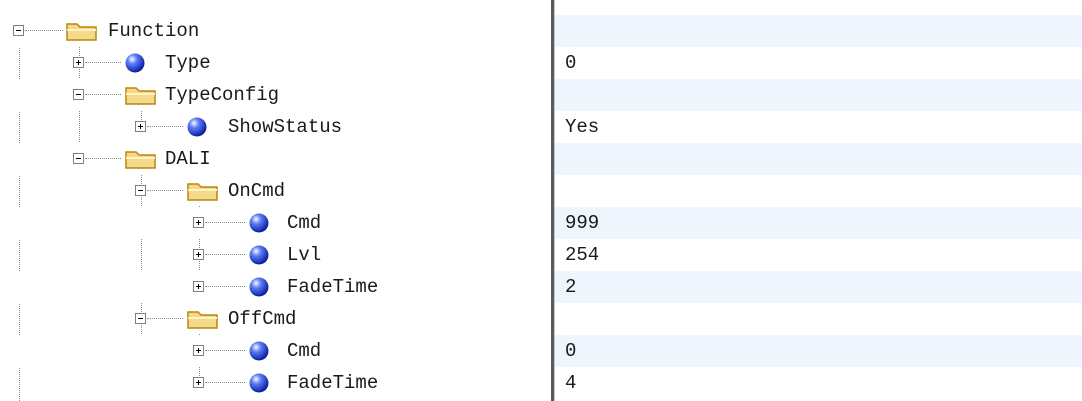 Image resolution: width=1082 pixels, height=401 pixels. What do you see at coordinates (257, 191) in the screenshot?
I see `node-label-oncmd: OnCmd` at bounding box center [257, 191].